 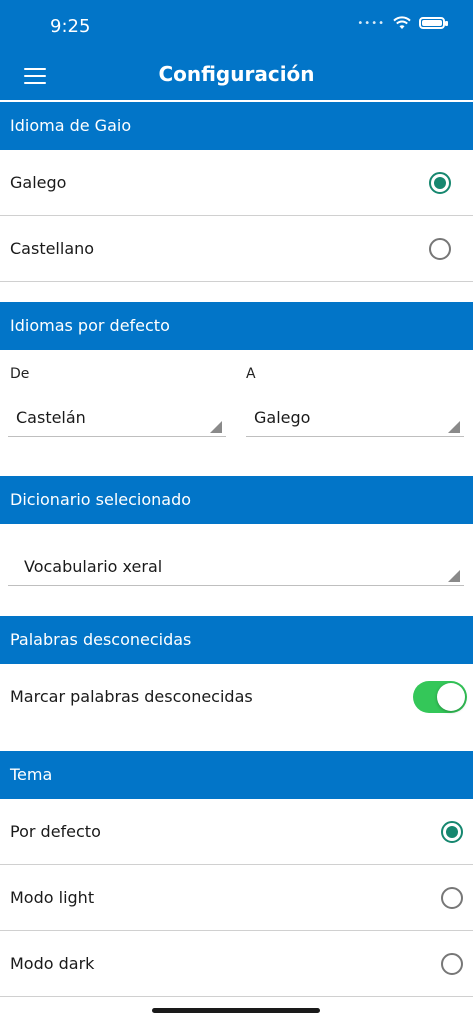 I want to click on select-value: Vocabulario xeral, so click(x=93, y=566).